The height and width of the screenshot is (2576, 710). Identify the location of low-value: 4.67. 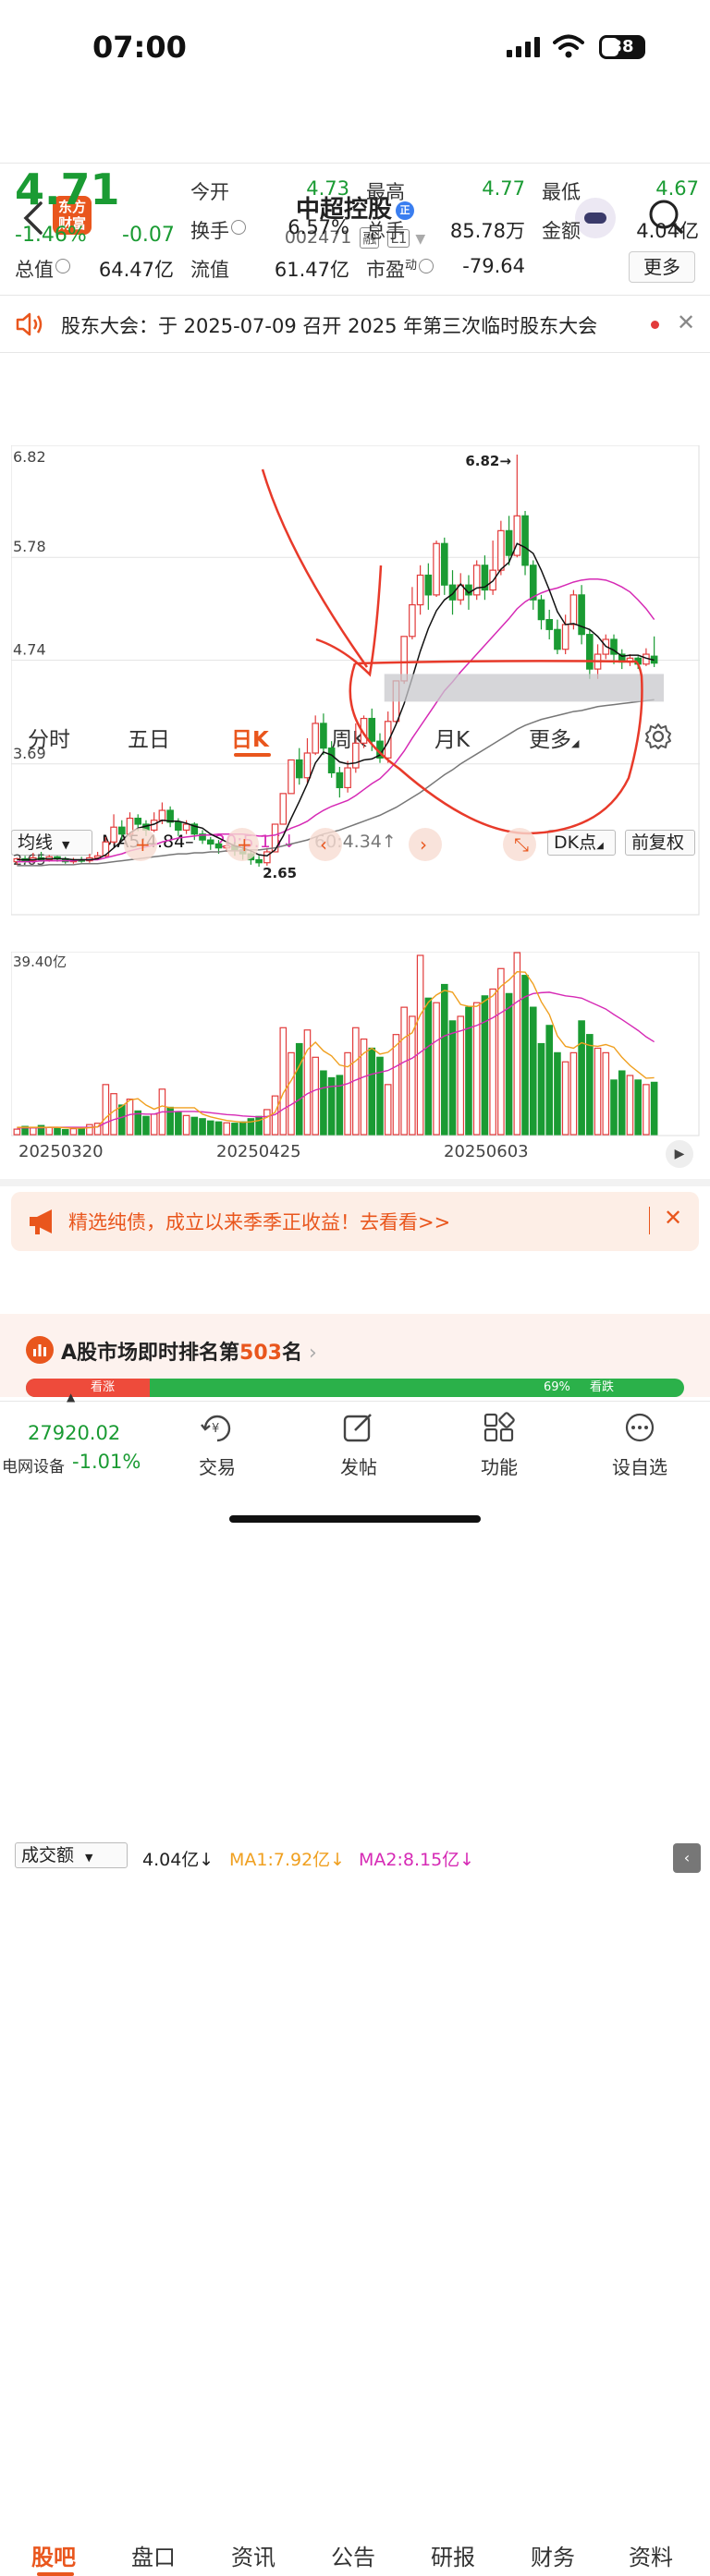
(677, 188).